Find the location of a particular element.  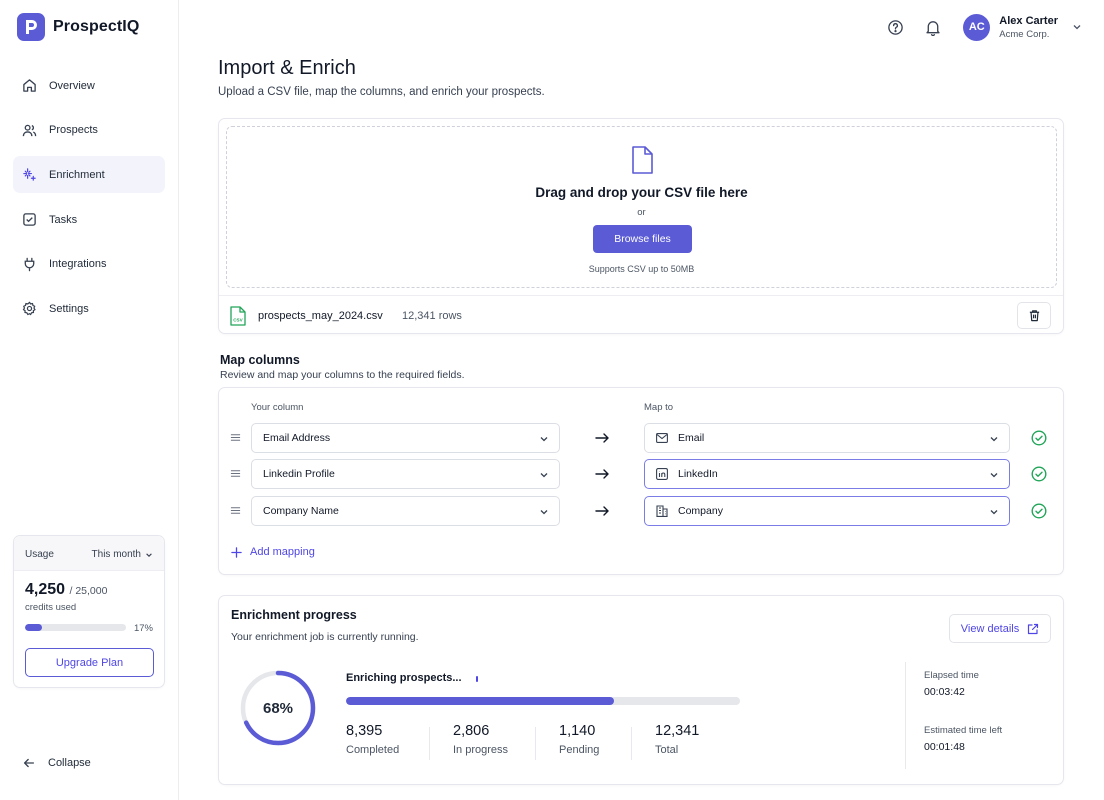

target-field-select: Company is located at coordinates (827, 511).